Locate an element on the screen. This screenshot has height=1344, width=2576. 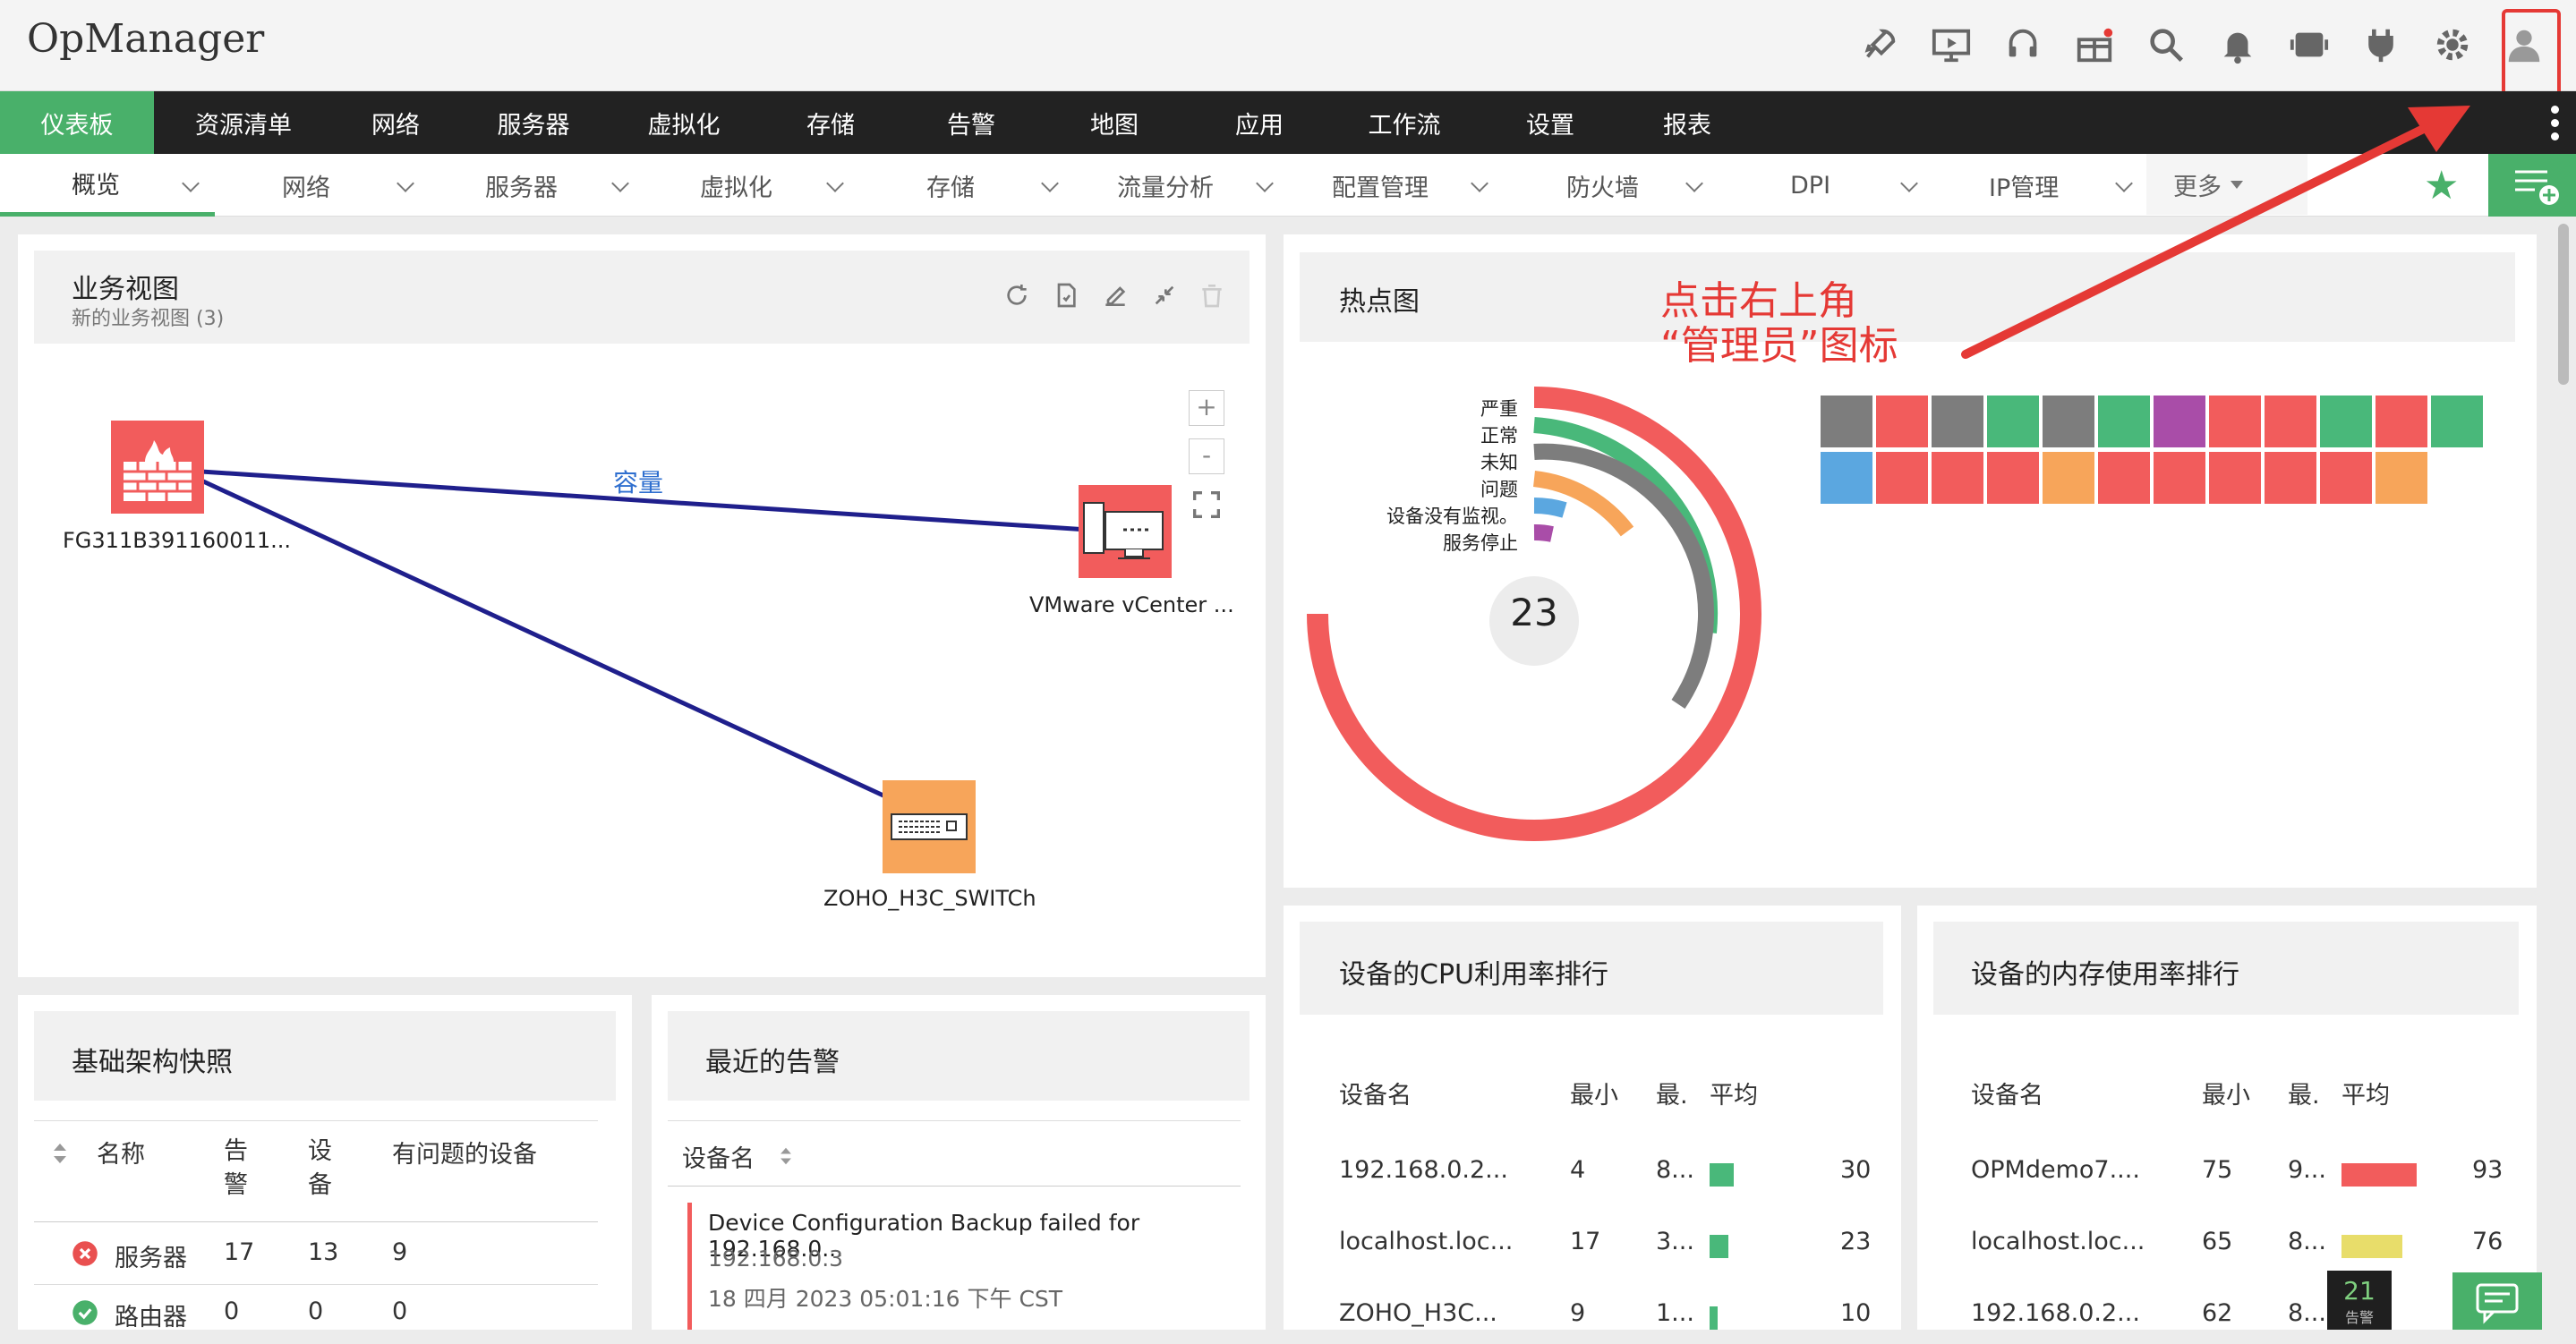
switch-node is located at coordinates (929, 826).